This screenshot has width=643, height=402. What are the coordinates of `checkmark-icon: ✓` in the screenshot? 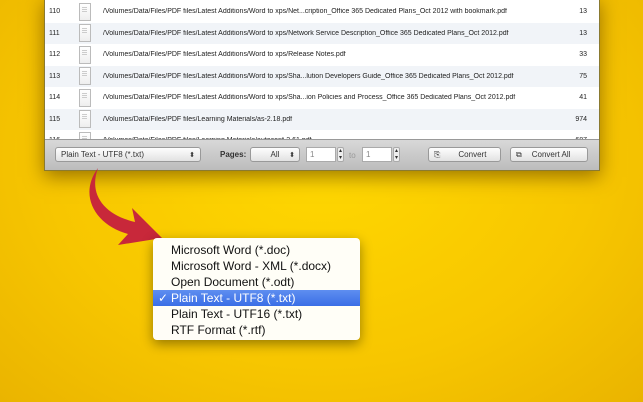 It's located at (163, 298).